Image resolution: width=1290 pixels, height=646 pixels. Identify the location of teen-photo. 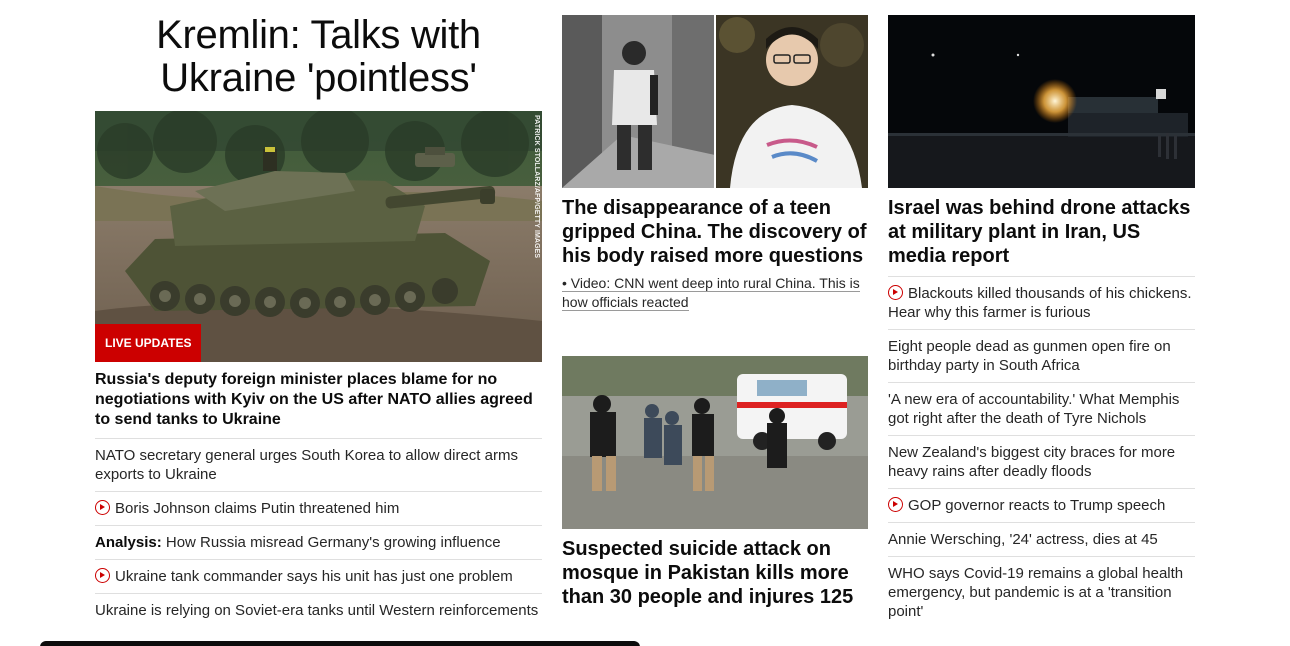
(715, 101).